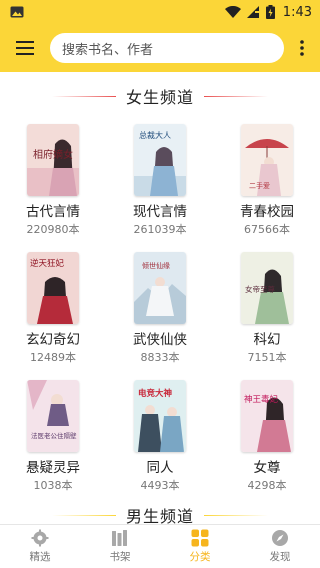  I want to click on cover-art: 逆天狂妃, so click(53, 288).